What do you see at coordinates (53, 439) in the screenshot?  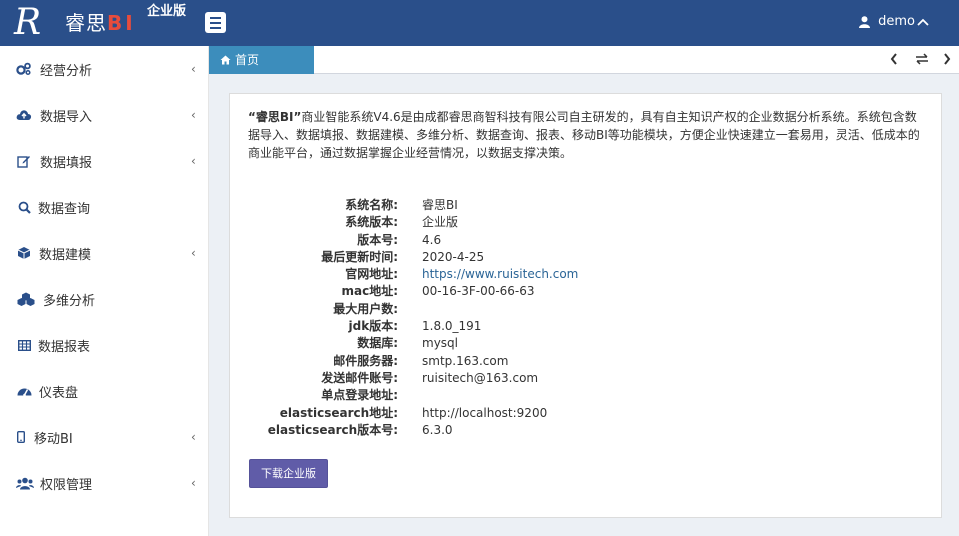 I see `sidebar-item-label: 移动BI` at bounding box center [53, 439].